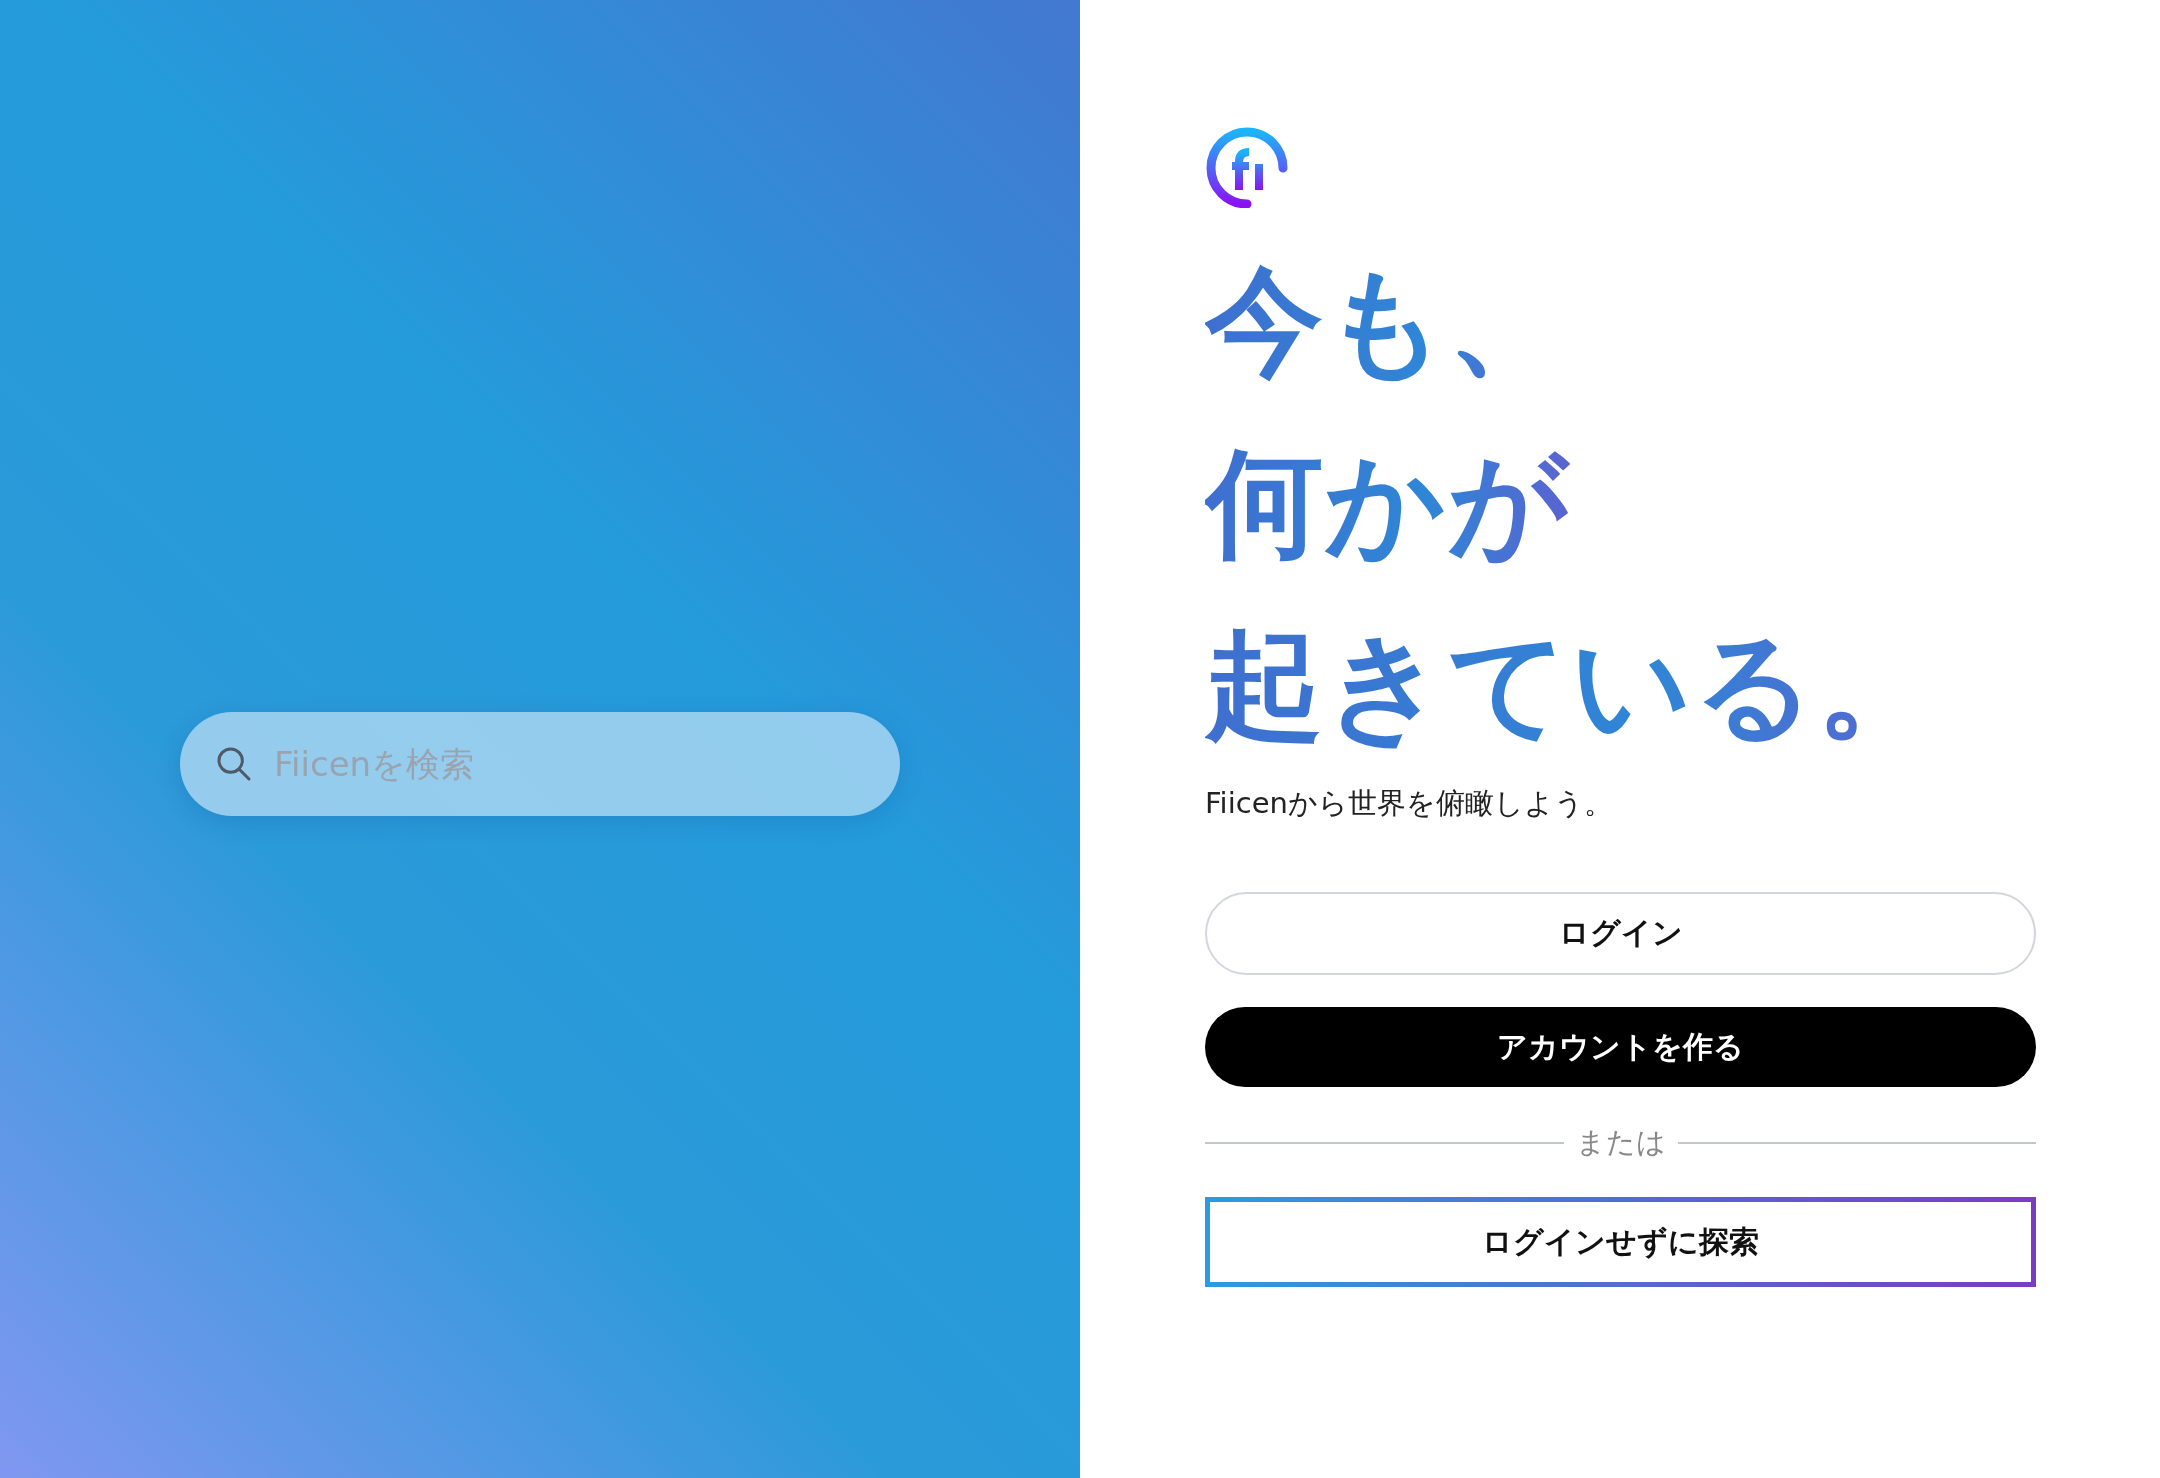 This screenshot has width=2160, height=1478. I want to click on login-button: ログイン, so click(1620, 933).